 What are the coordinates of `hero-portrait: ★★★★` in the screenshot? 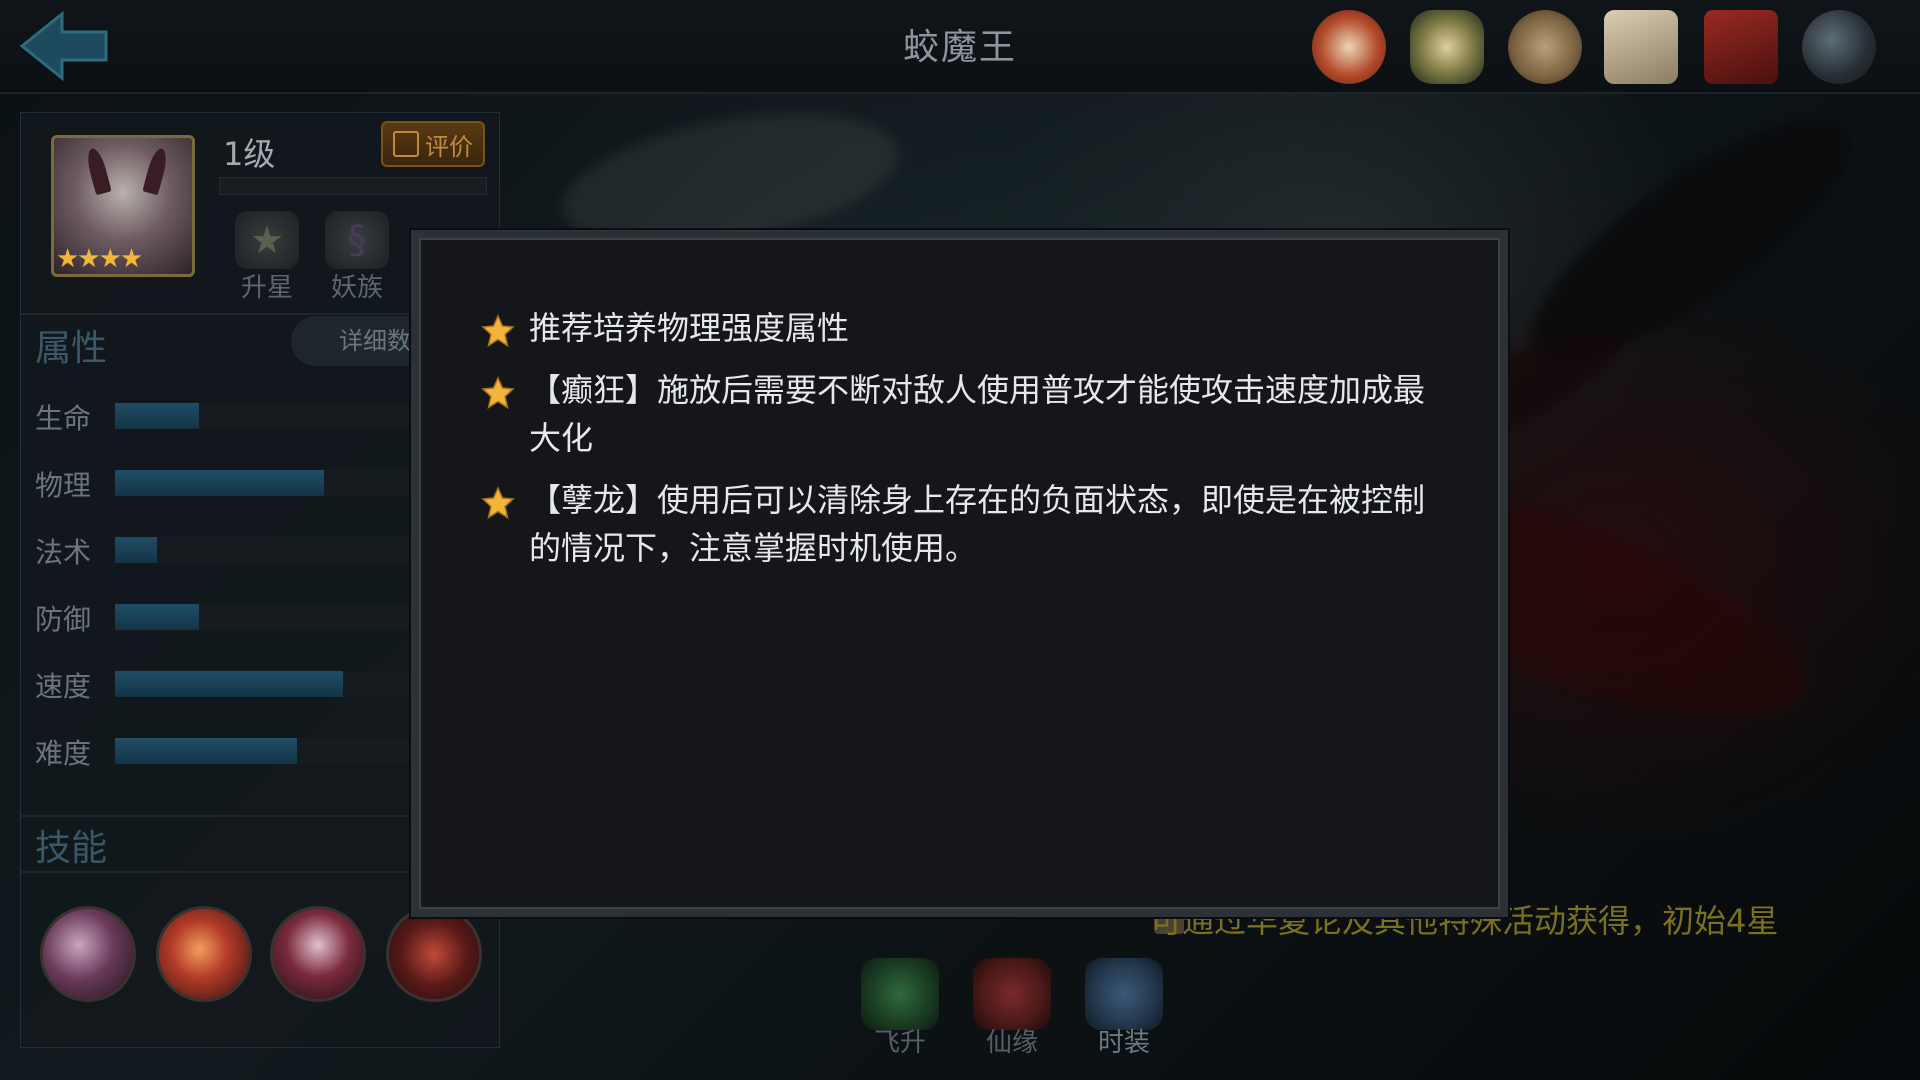 It's located at (123, 206).